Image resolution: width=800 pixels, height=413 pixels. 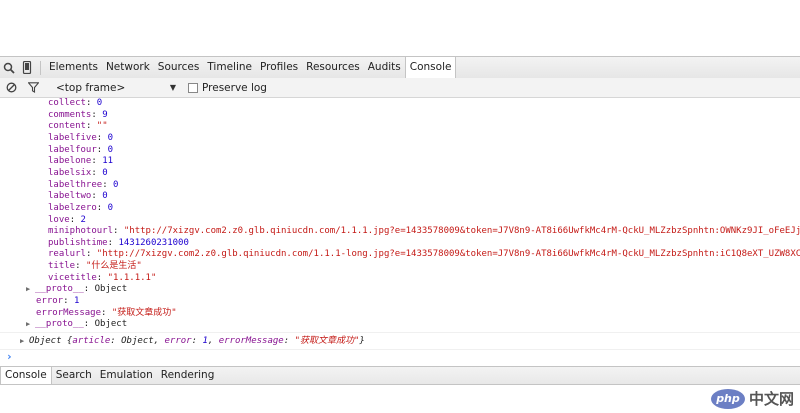 I want to click on tab-resources: Resources, so click(x=333, y=67).